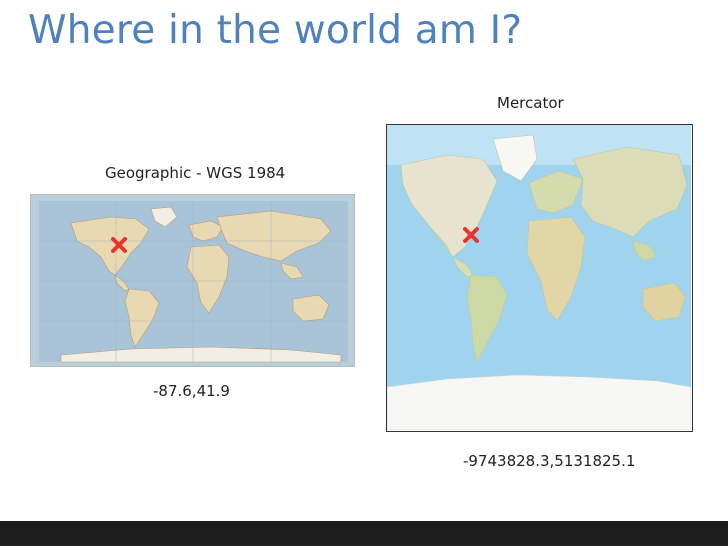 The width and height of the screenshot is (728, 546). I want to click on geographic-coordinates: -87.6,41.9, so click(191, 391).